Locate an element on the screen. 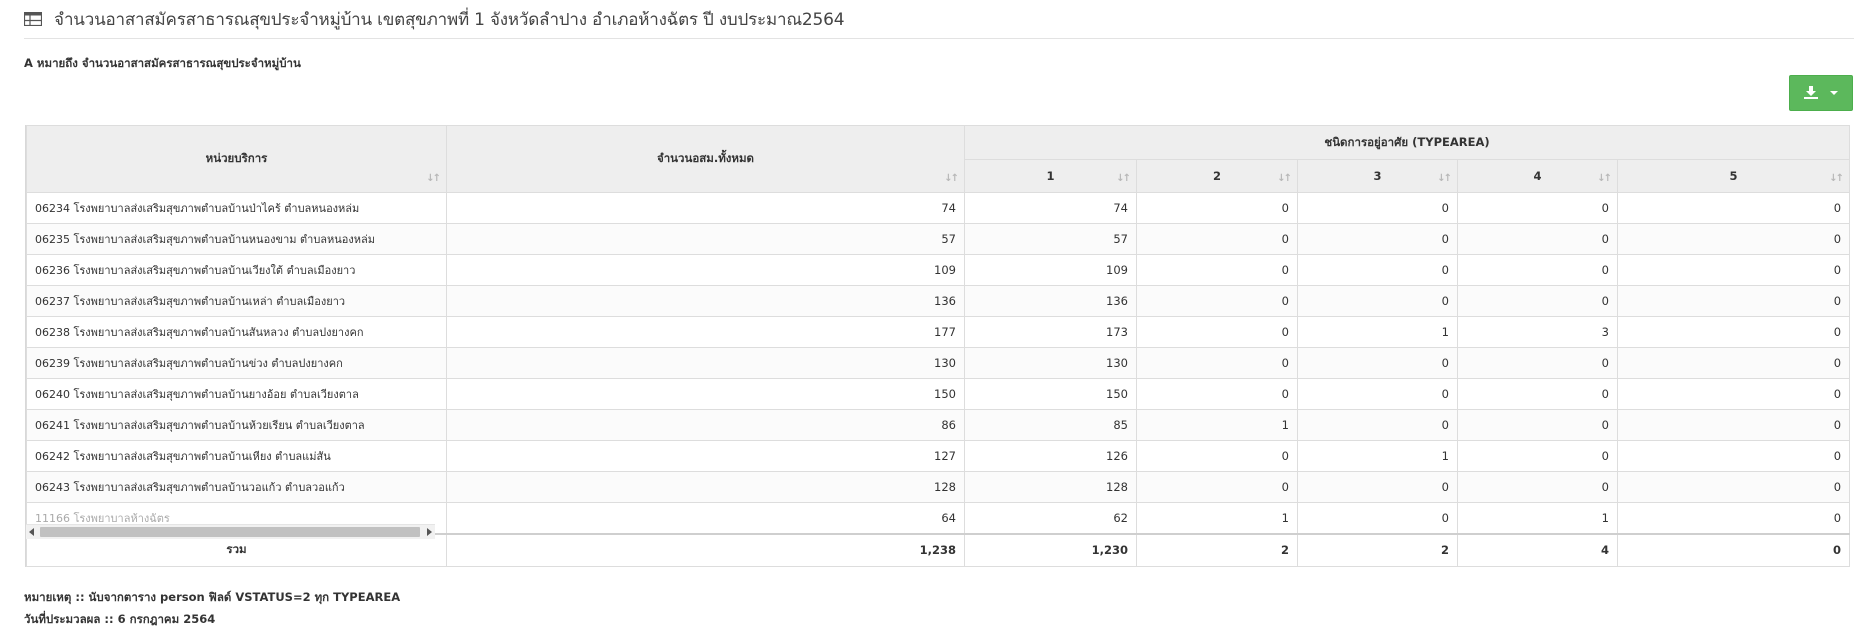 Image resolution: width=1859 pixels, height=634 pixels. column-group-typearea: ชนิดการอยู่อาศัย (TYPEAREA) is located at coordinates (1407, 142).